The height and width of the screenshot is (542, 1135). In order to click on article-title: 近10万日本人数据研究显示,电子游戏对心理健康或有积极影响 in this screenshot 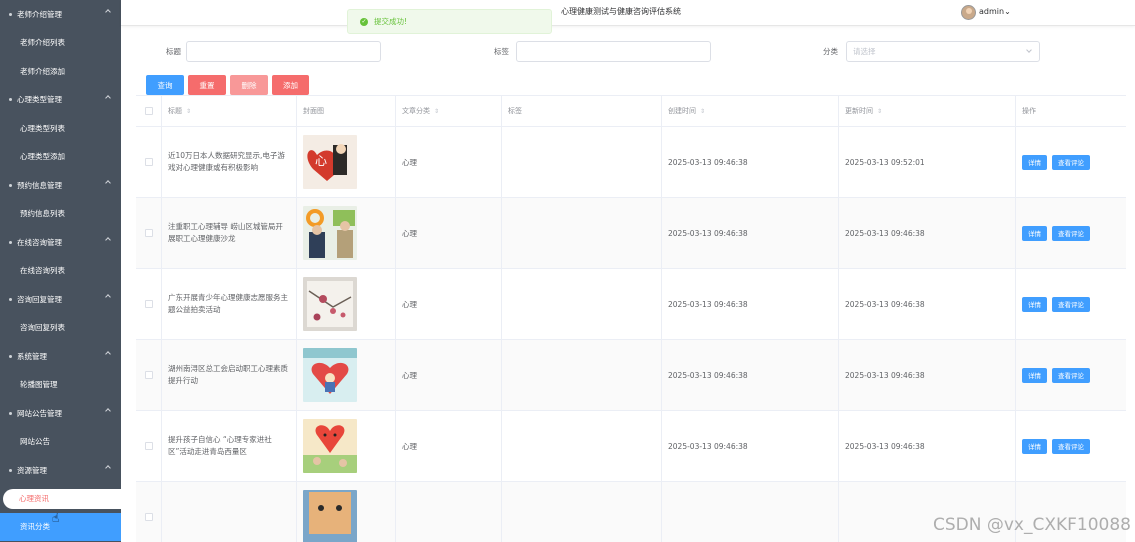, I will do `click(226, 161)`.